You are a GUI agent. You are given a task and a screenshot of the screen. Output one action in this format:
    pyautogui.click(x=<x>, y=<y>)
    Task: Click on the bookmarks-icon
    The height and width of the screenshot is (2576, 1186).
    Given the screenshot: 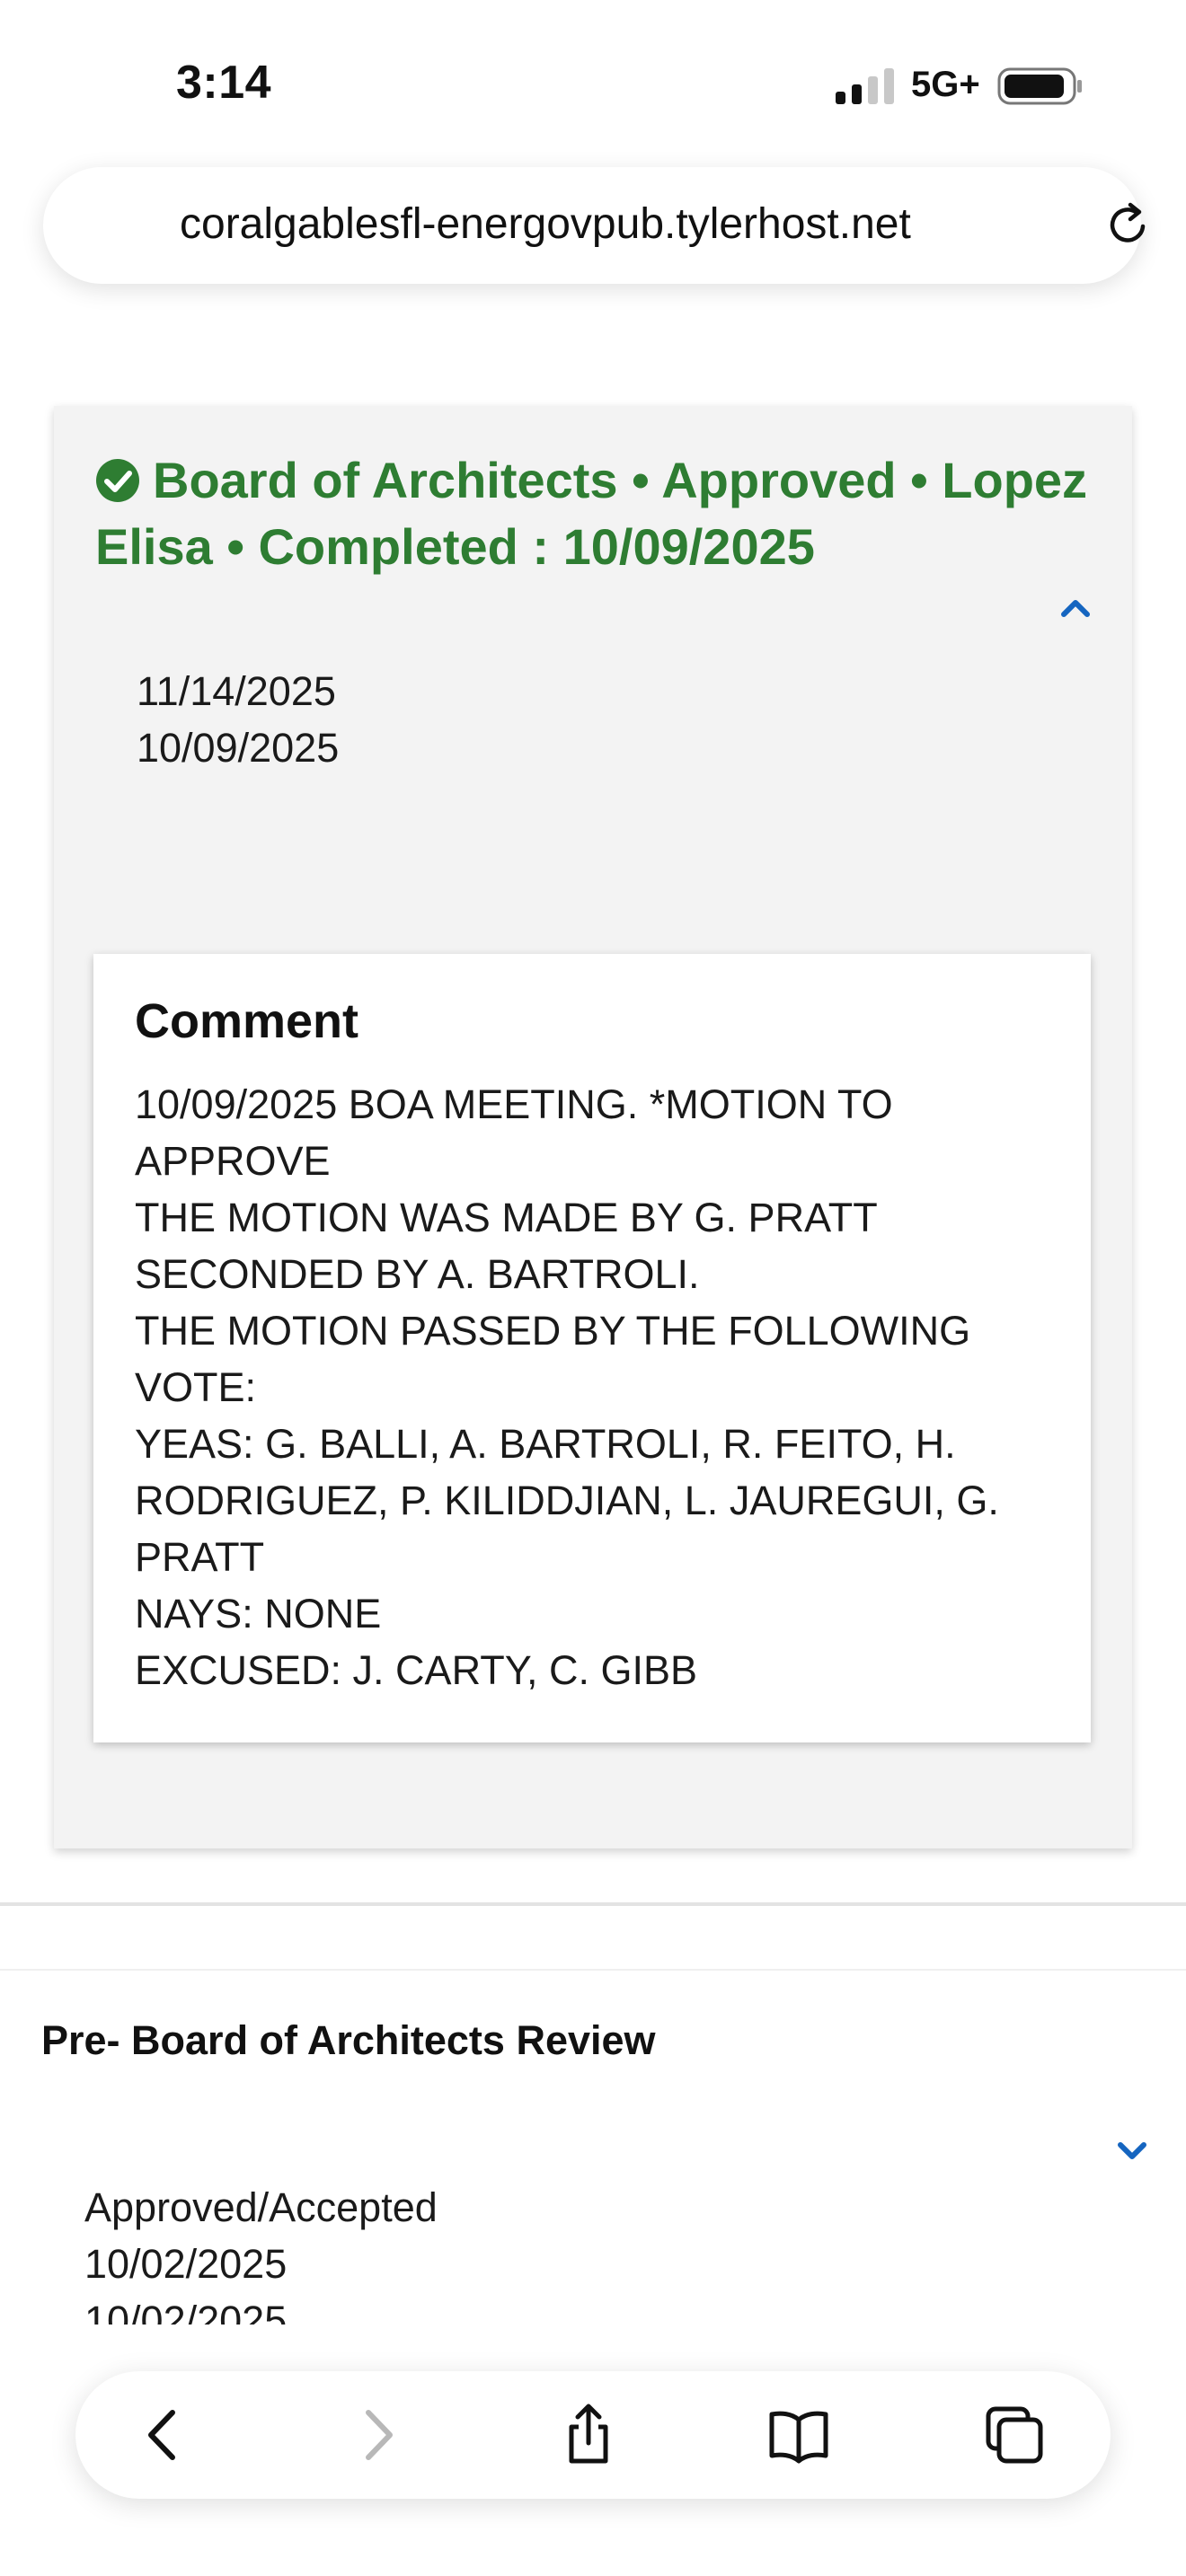 What is the action you would take?
    pyautogui.click(x=798, y=2435)
    